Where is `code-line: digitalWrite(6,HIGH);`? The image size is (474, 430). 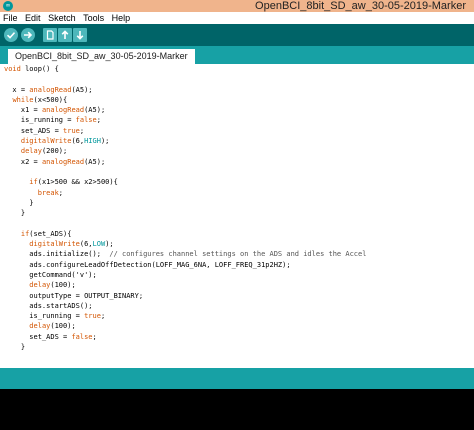
code-line: digitalWrite(6,HIGH); is located at coordinates (65, 141).